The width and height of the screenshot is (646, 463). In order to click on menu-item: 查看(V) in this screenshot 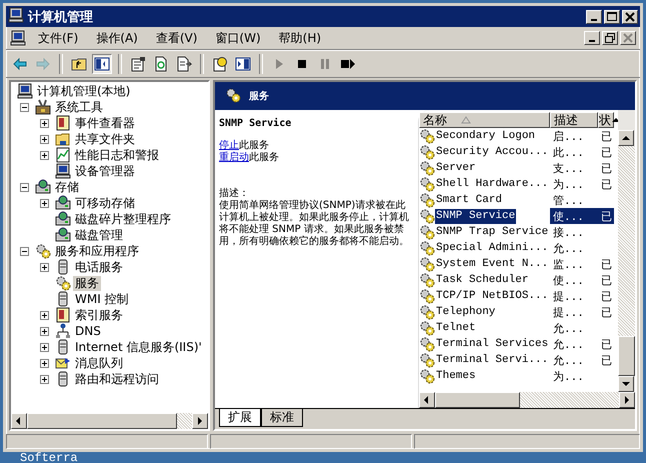, I will do `click(182, 38)`.